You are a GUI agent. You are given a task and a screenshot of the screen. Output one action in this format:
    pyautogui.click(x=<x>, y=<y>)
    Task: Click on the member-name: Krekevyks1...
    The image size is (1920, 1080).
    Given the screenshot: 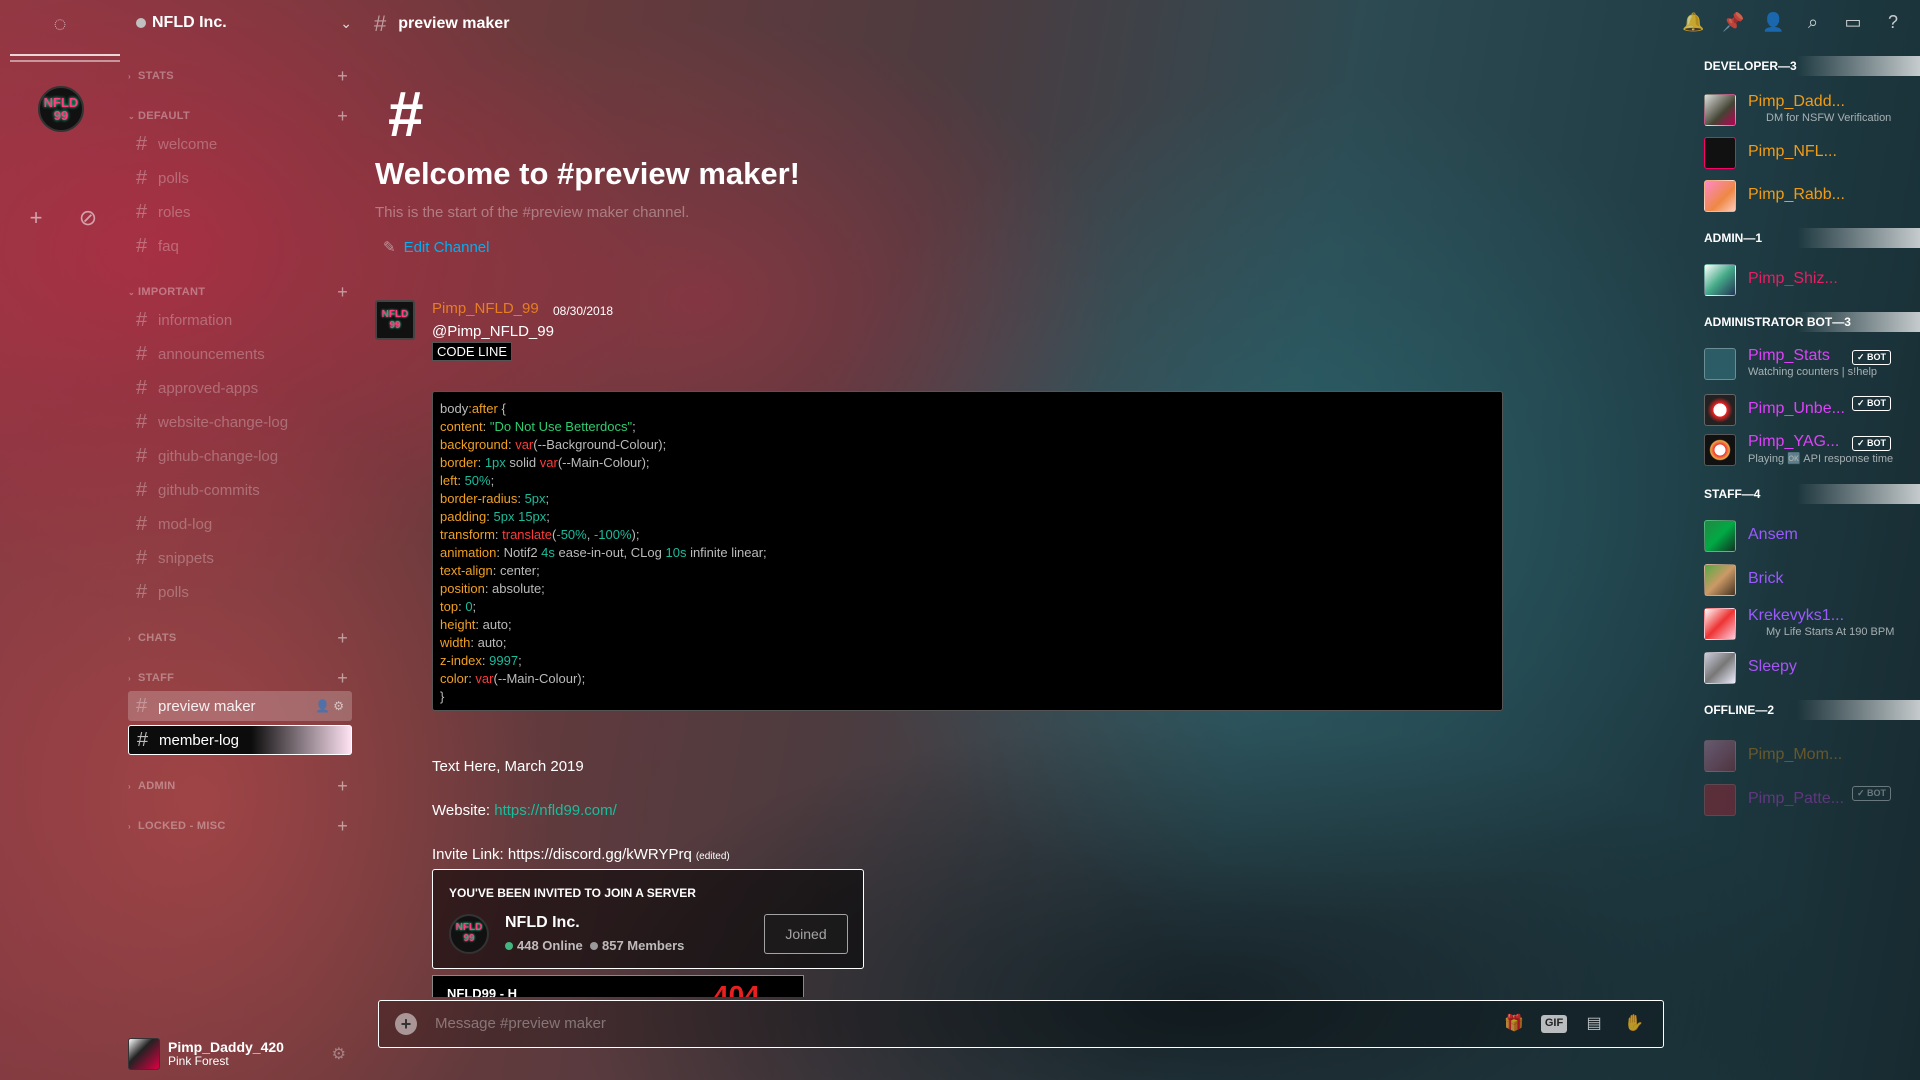 What is the action you would take?
    pyautogui.click(x=1796, y=615)
    